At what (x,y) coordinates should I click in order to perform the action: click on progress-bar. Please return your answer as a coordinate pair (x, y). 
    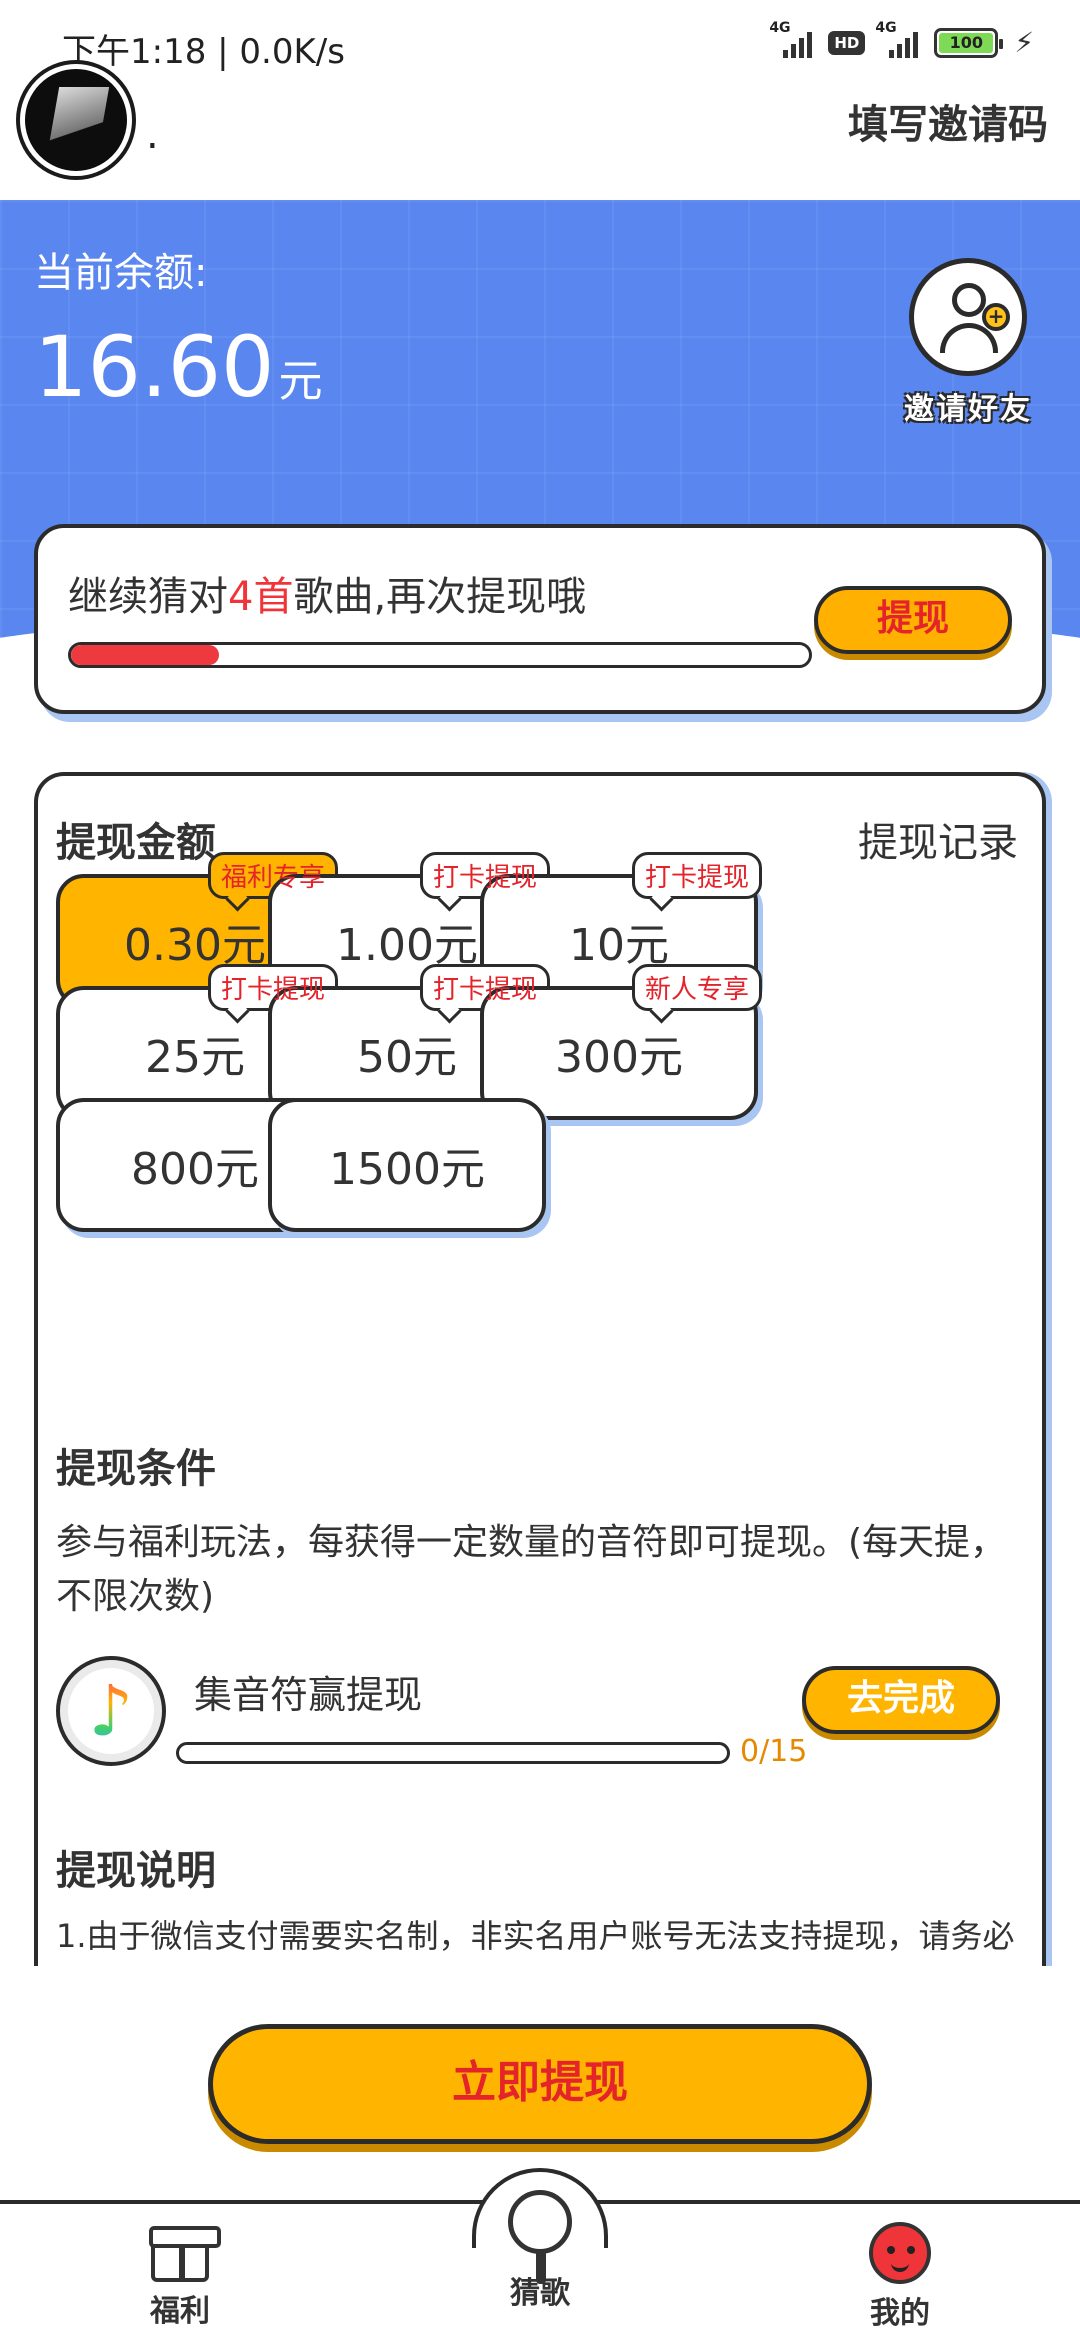
    Looking at the image, I should click on (440, 655).